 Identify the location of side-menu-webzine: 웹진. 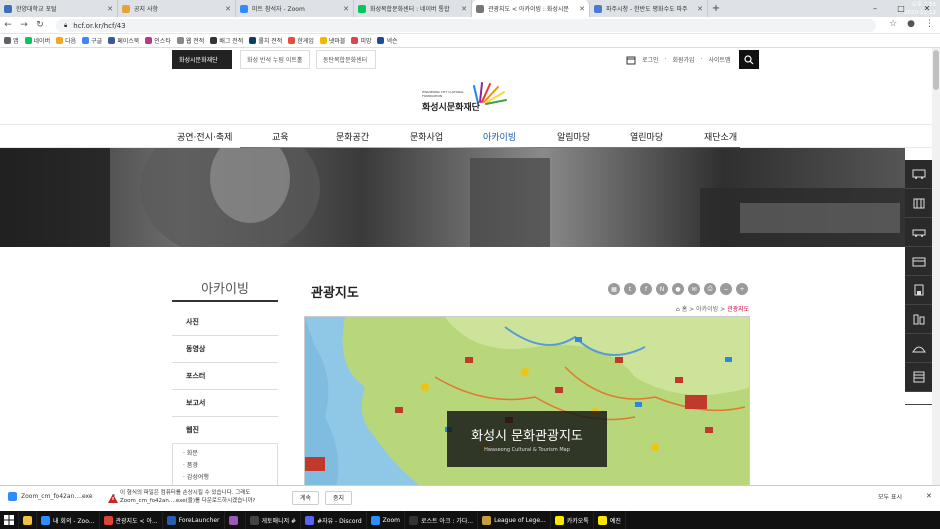
(225, 430).